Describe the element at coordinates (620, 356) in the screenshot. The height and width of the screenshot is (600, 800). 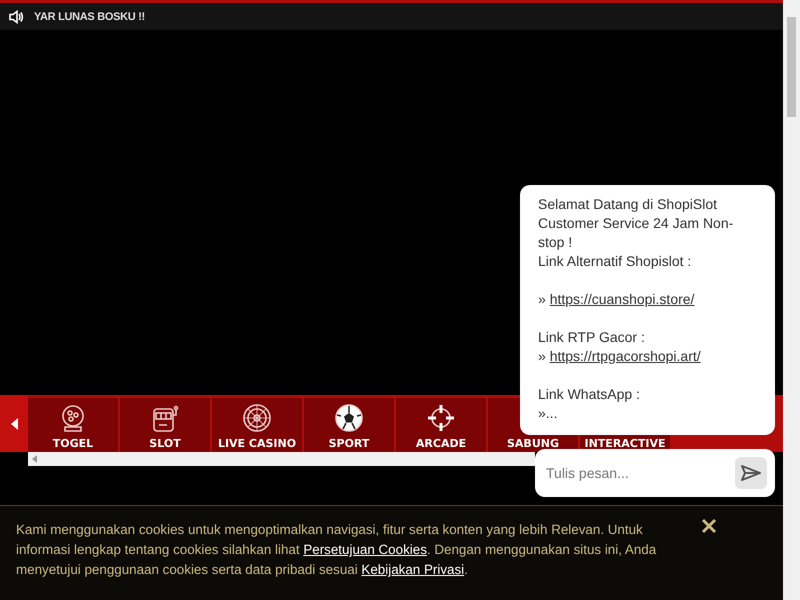
I see `link-line: » https://rtpgacorshopi.art/` at that location.